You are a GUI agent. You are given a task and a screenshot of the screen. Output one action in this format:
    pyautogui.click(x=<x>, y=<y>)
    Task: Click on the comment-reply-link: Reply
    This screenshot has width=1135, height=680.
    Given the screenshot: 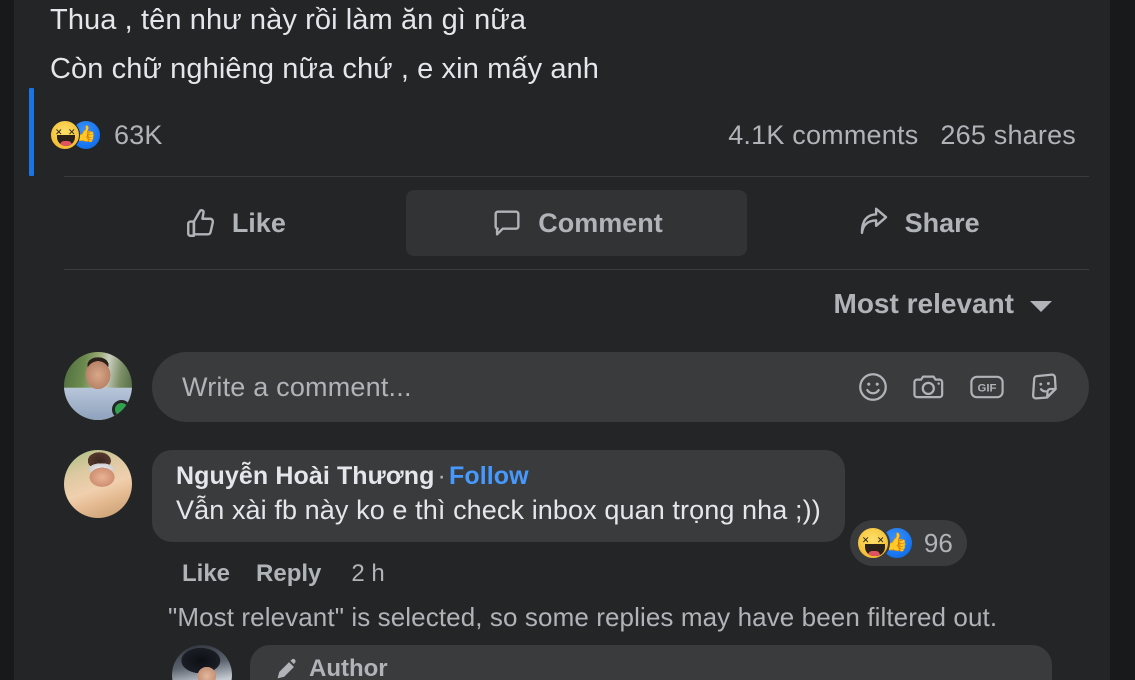 What is the action you would take?
    pyautogui.click(x=288, y=574)
    